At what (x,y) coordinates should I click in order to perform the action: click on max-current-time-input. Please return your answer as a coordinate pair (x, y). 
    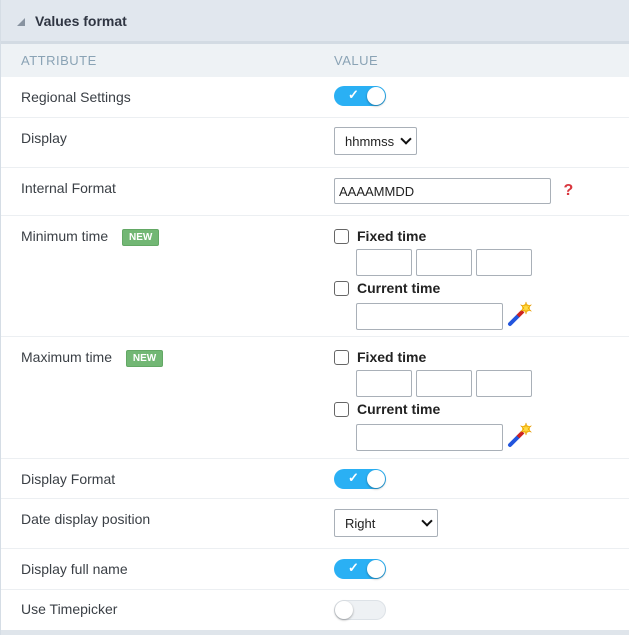
    Looking at the image, I should click on (429, 437).